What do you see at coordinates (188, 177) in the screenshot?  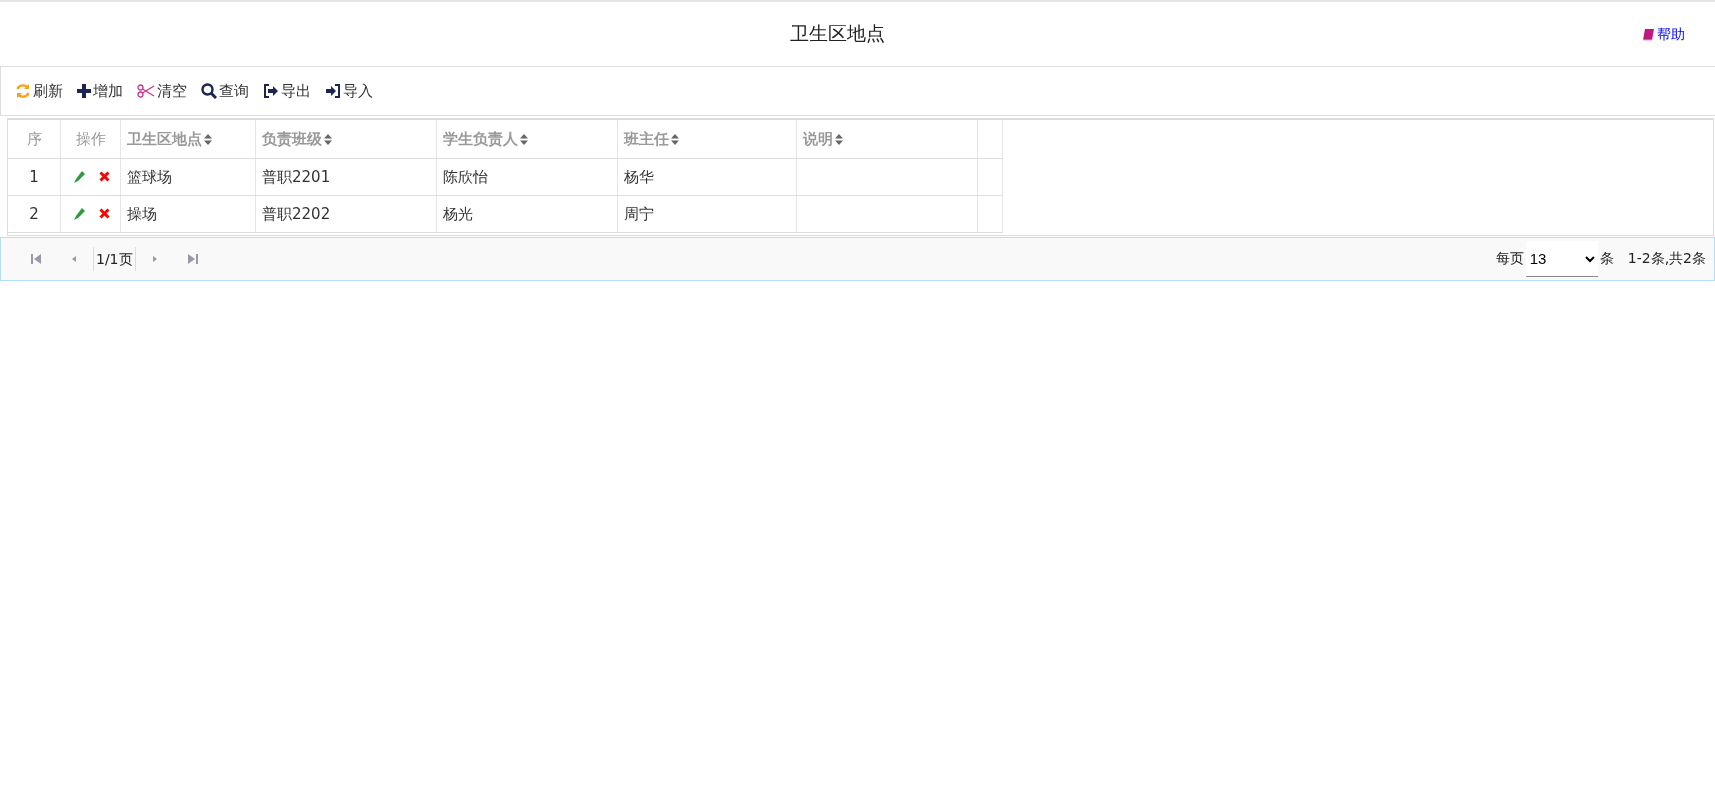 I see `table-cell: 篮球场` at bounding box center [188, 177].